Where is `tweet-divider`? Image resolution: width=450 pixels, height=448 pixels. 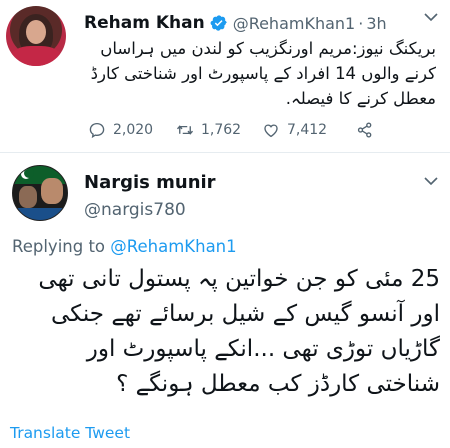 tweet-divider is located at coordinates (225, 152).